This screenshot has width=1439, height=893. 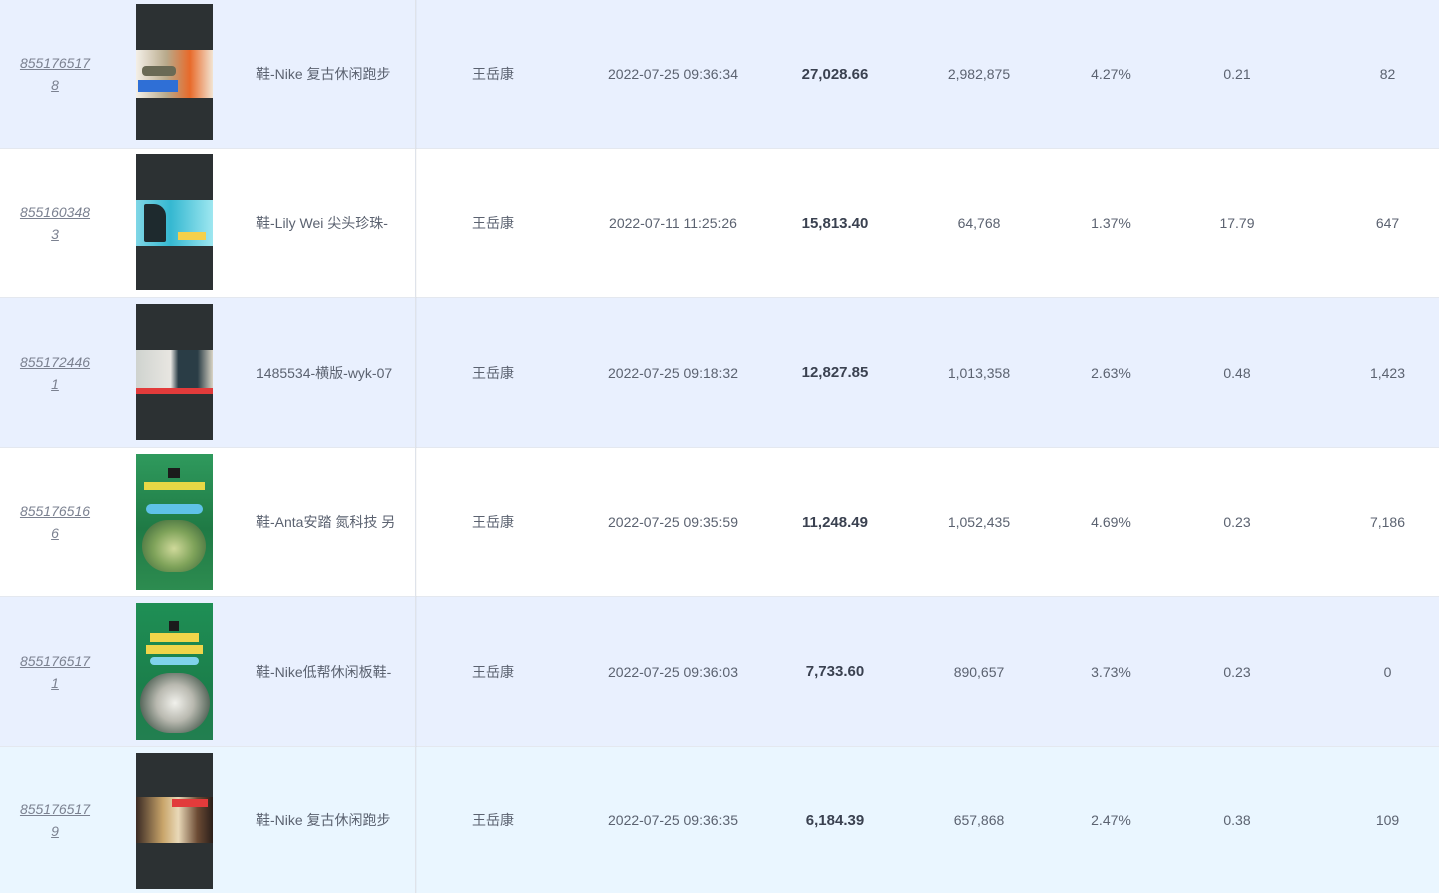 I want to click on views-cell: 1,052,435, so click(x=979, y=522).